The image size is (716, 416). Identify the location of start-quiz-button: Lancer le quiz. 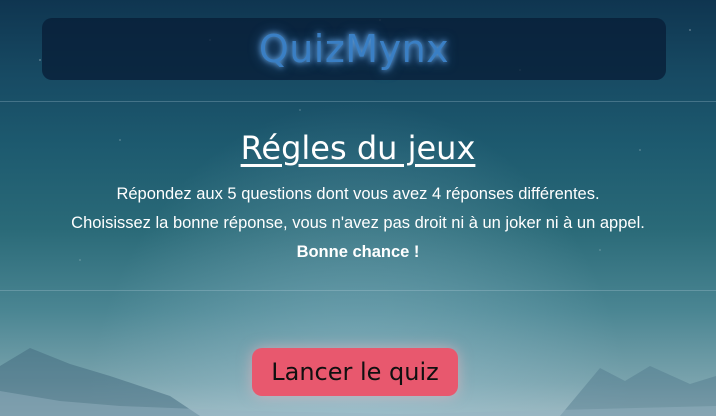
(355, 372).